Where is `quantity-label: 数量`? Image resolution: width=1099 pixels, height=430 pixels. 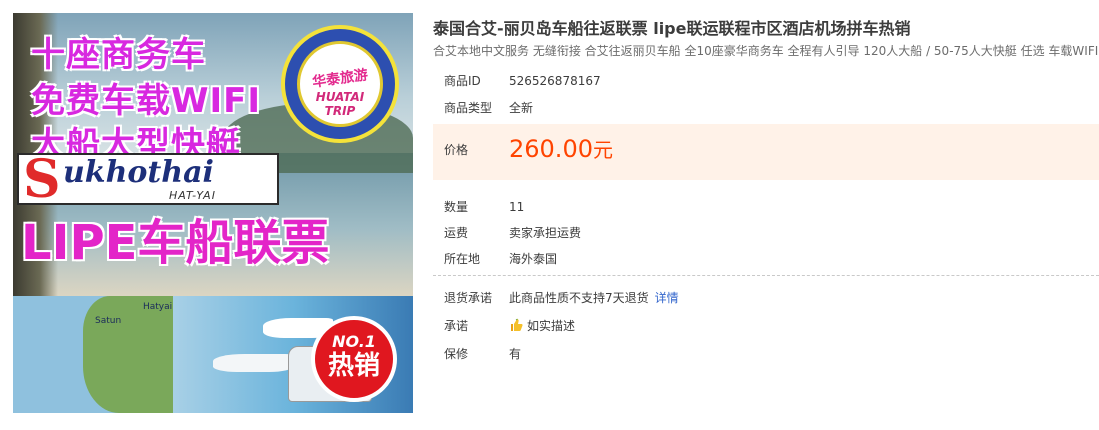
quantity-label: 数量 is located at coordinates (456, 207).